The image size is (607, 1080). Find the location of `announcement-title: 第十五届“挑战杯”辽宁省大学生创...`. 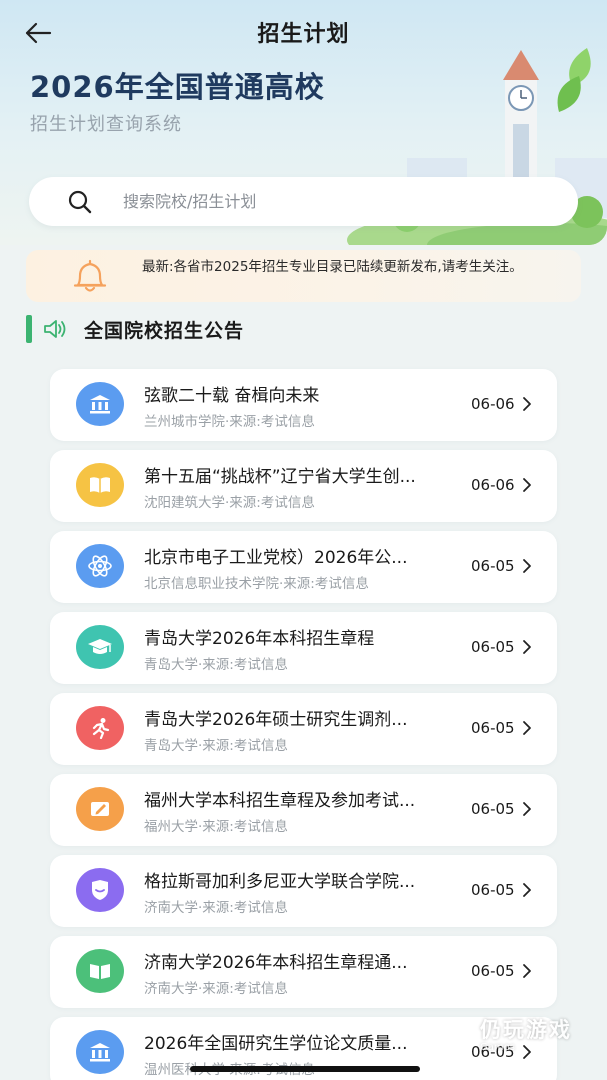

announcement-title: 第十五届“挑战杯”辽宁省大学生创... is located at coordinates (280, 477).